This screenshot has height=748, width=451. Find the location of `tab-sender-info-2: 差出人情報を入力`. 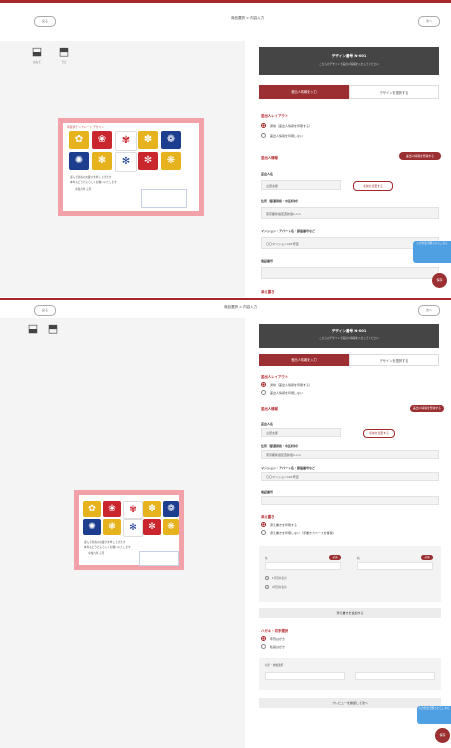

tab-sender-info-2: 差出人情報を入力 is located at coordinates (304, 360).